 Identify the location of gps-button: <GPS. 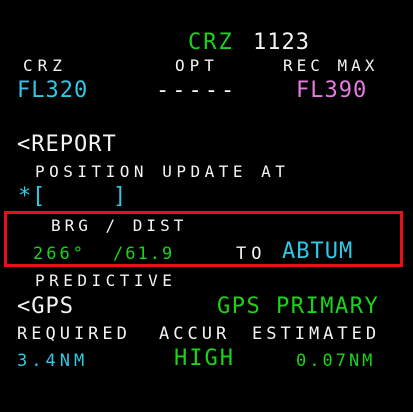
(45, 307).